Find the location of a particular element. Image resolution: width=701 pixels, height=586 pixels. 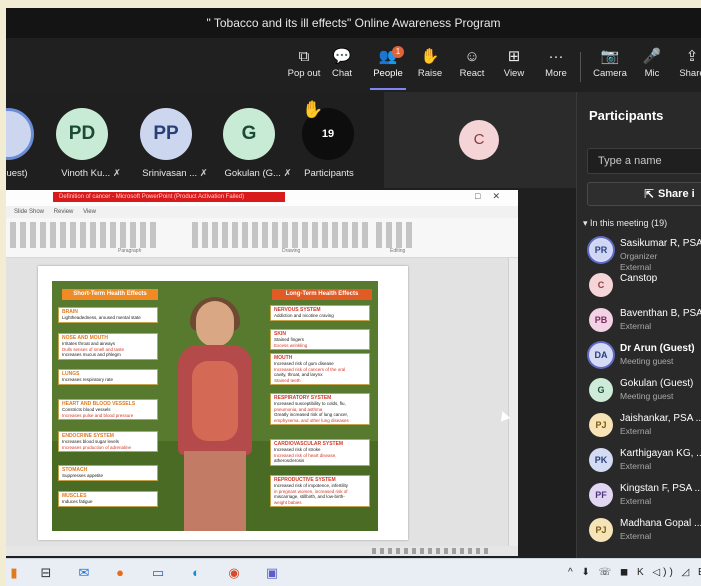

share-button: ⇪ Share is located at coordinates (685, 67).